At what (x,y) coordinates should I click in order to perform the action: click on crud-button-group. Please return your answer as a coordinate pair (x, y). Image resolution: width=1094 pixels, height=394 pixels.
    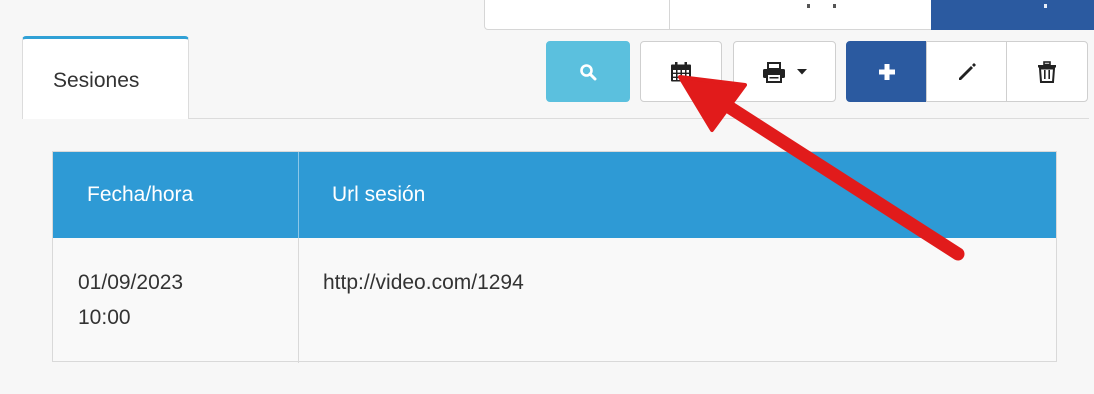
    Looking at the image, I should click on (967, 71).